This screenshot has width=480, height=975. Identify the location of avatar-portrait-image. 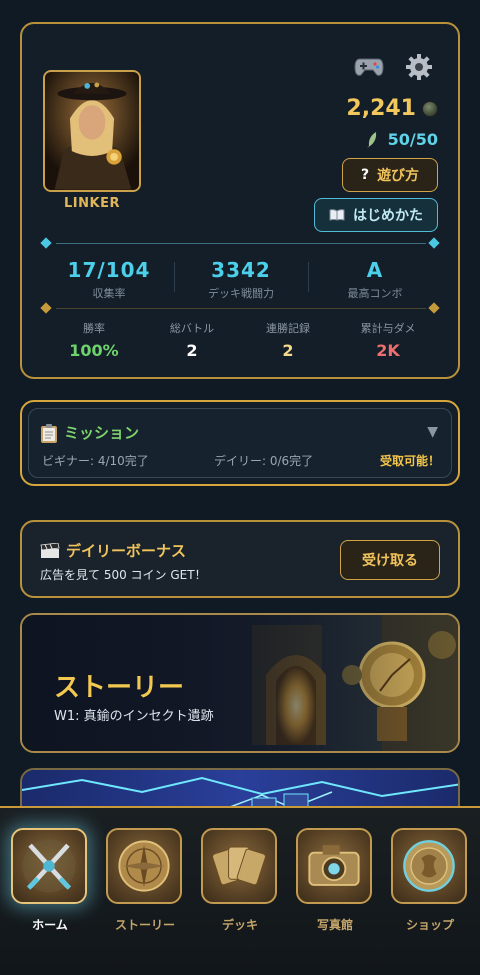
(92, 131).